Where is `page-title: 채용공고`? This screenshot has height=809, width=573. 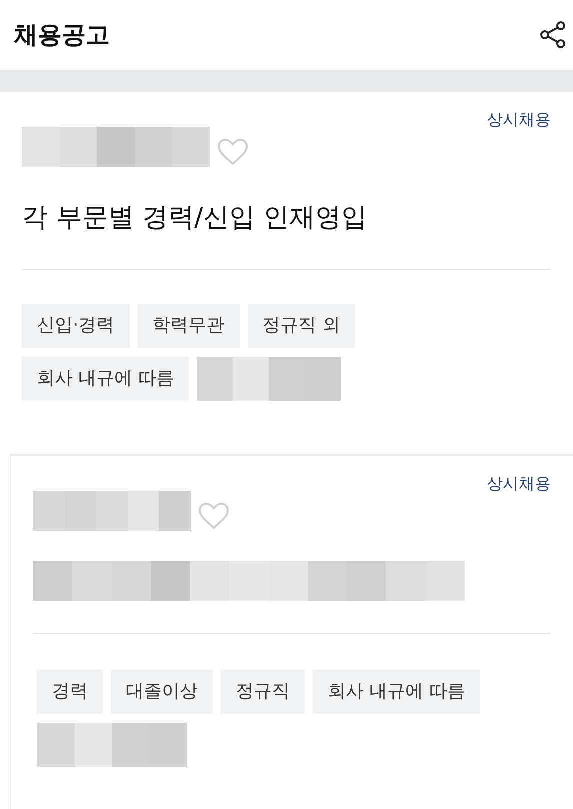
page-title: 채용공고 is located at coordinates (62, 35).